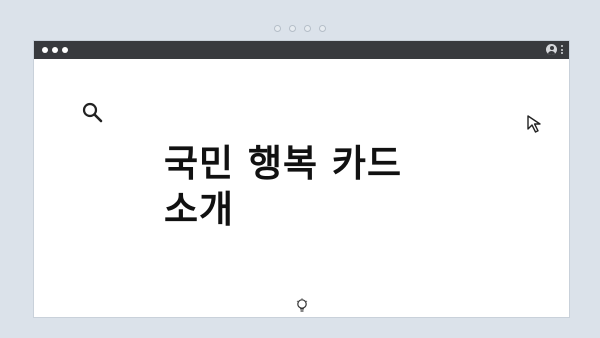 The width and height of the screenshot is (600, 338). I want to click on kebab-menu-icon, so click(562, 49).